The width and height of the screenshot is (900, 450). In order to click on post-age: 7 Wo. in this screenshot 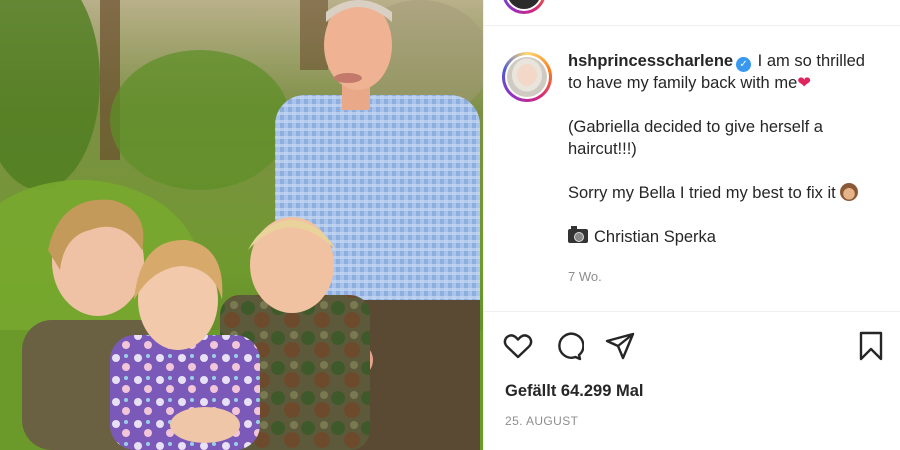, I will do `click(723, 277)`.